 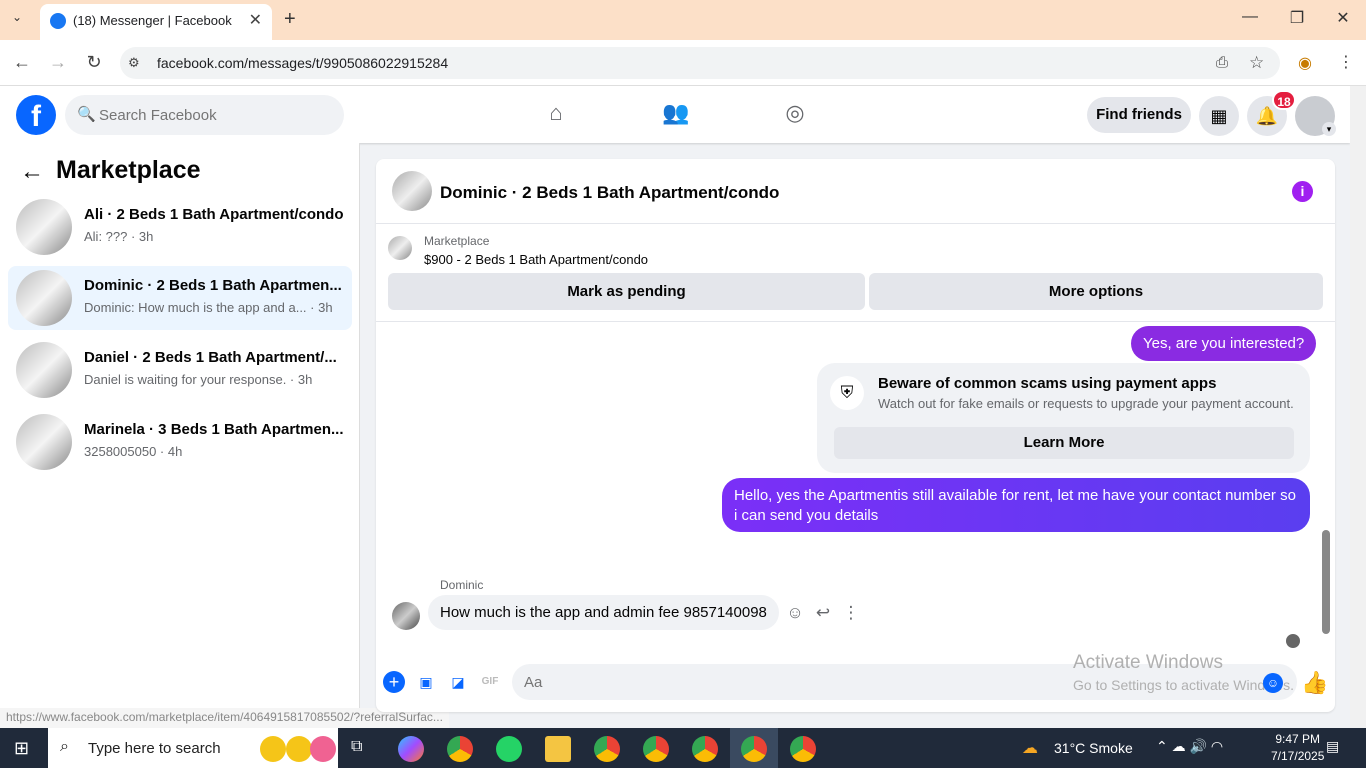 I want to click on new-tab-icon: +, so click(x=290, y=19).